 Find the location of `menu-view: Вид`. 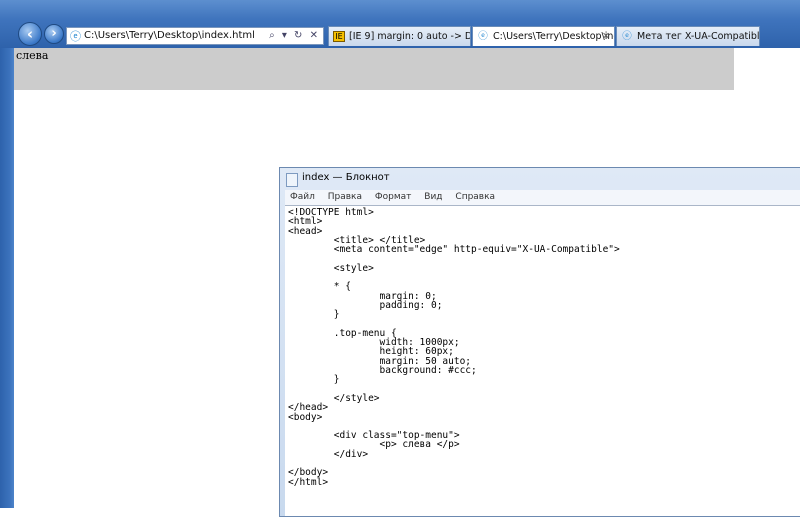

menu-view: Вид is located at coordinates (433, 197).